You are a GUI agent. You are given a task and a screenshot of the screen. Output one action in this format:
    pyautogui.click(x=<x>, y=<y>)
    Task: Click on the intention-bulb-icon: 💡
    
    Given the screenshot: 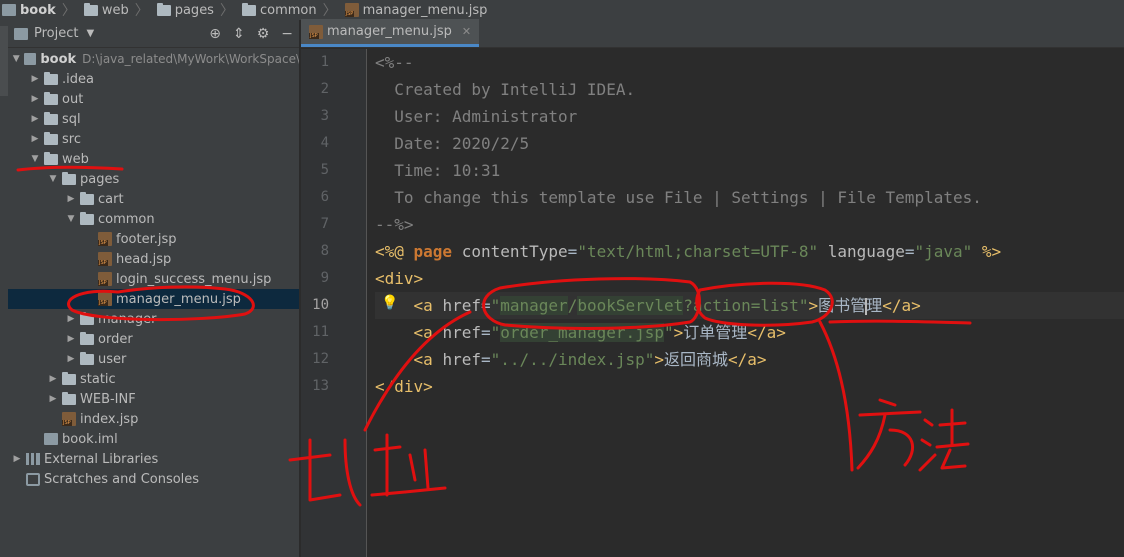 What is the action you would take?
    pyautogui.click(x=389, y=303)
    